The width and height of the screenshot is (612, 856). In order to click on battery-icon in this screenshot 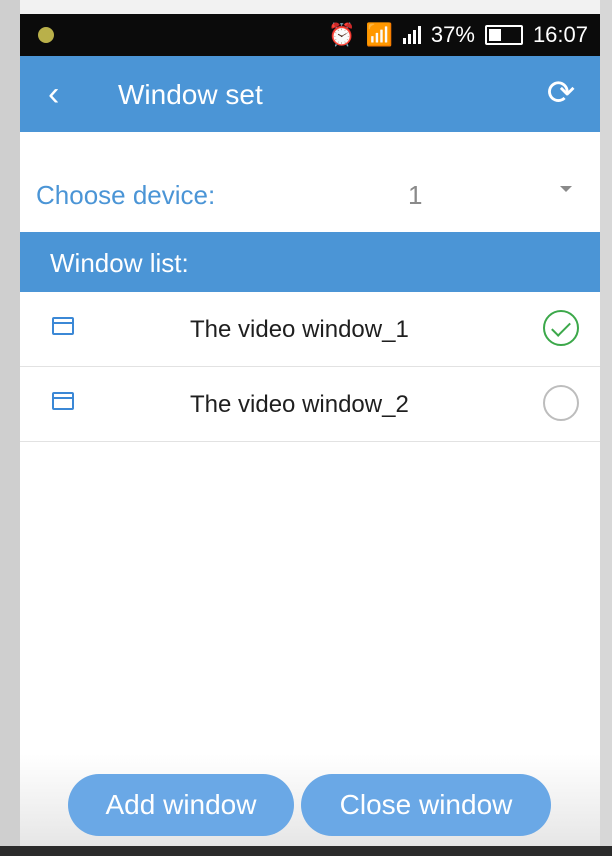, I will do `click(503, 35)`.